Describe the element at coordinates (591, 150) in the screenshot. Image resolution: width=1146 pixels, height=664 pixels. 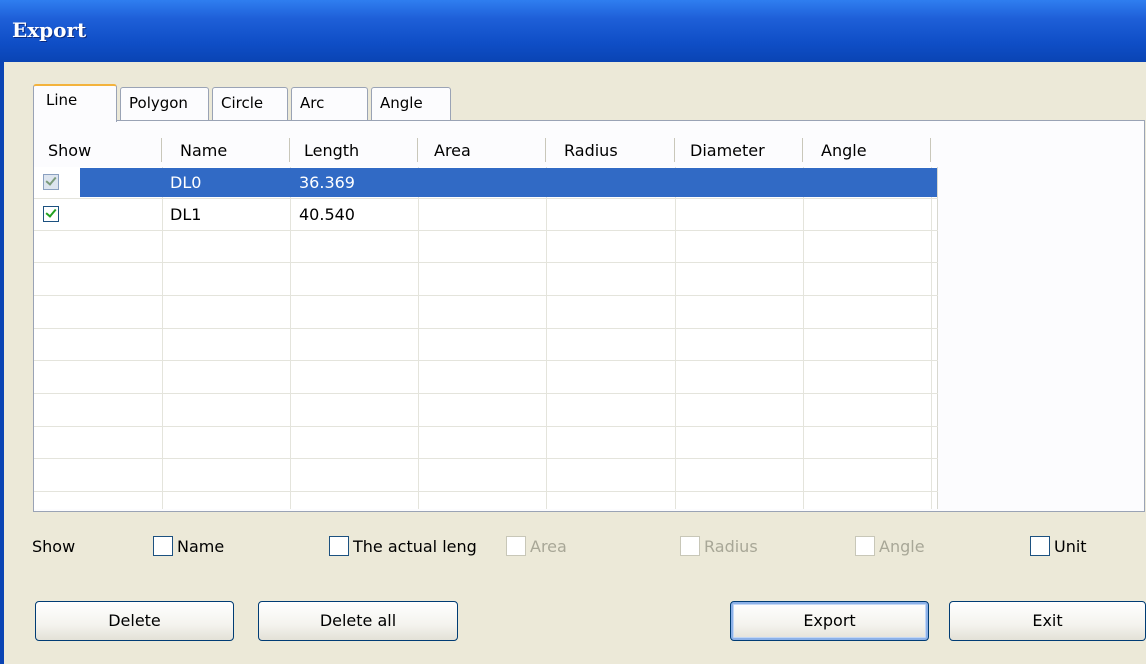
I see `column-header-radius: Radius` at that location.